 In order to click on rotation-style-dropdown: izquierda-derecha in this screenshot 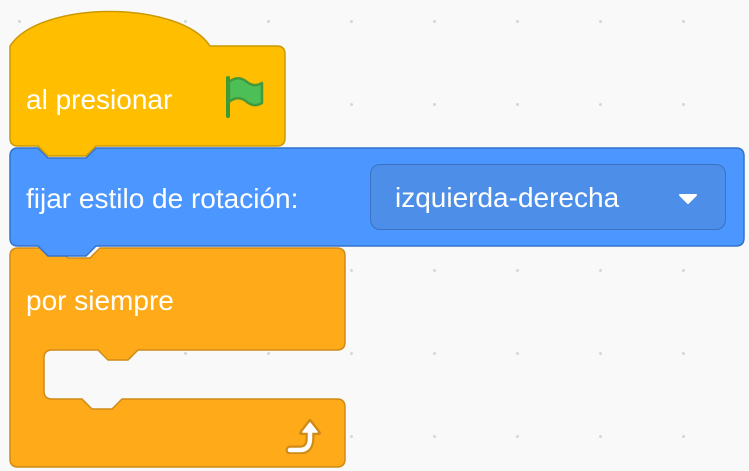, I will do `click(548, 197)`.